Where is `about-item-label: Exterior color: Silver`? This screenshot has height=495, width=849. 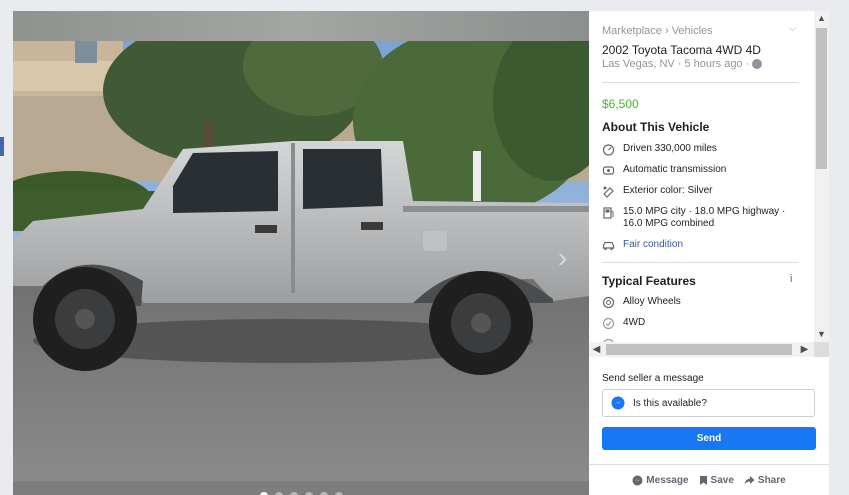
about-item-label: Exterior color: Silver is located at coordinates (668, 190).